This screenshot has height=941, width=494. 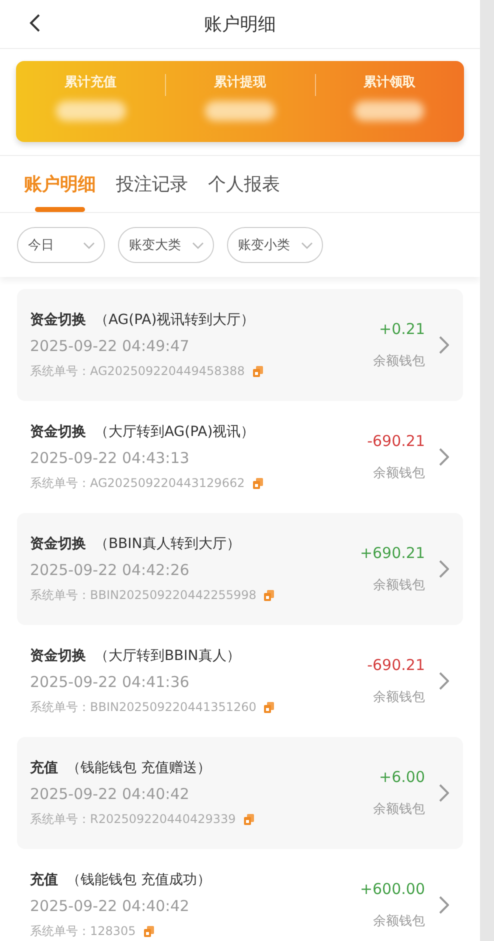 I want to click on order-number: 系统单号：128305, so click(x=83, y=931).